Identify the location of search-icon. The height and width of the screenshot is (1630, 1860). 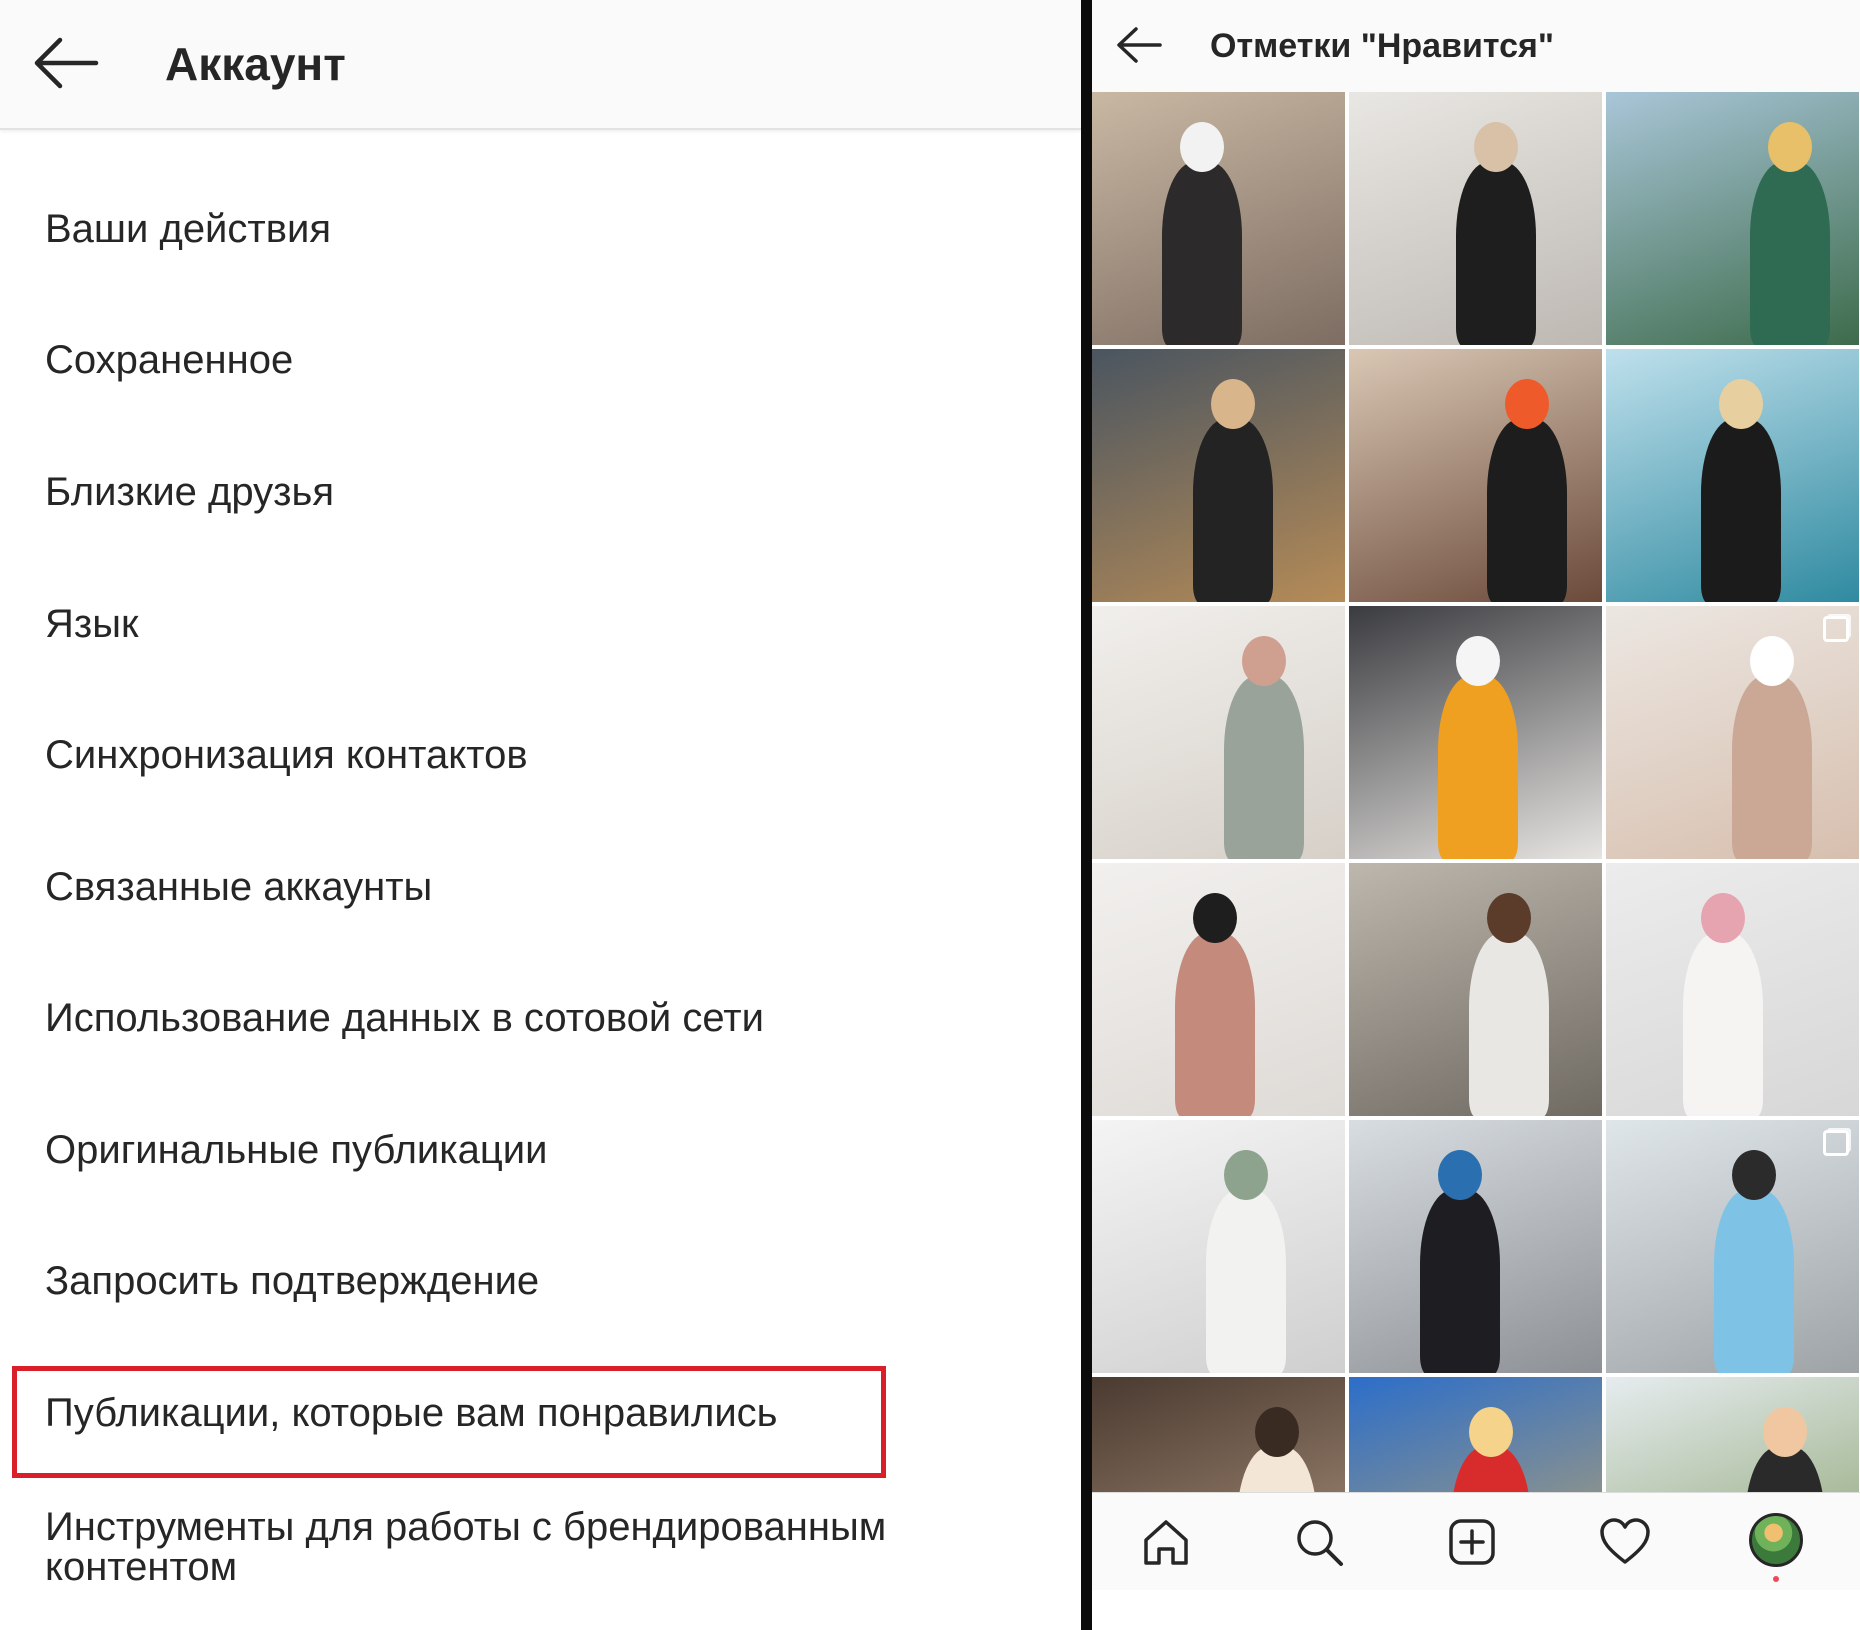
(1319, 1542).